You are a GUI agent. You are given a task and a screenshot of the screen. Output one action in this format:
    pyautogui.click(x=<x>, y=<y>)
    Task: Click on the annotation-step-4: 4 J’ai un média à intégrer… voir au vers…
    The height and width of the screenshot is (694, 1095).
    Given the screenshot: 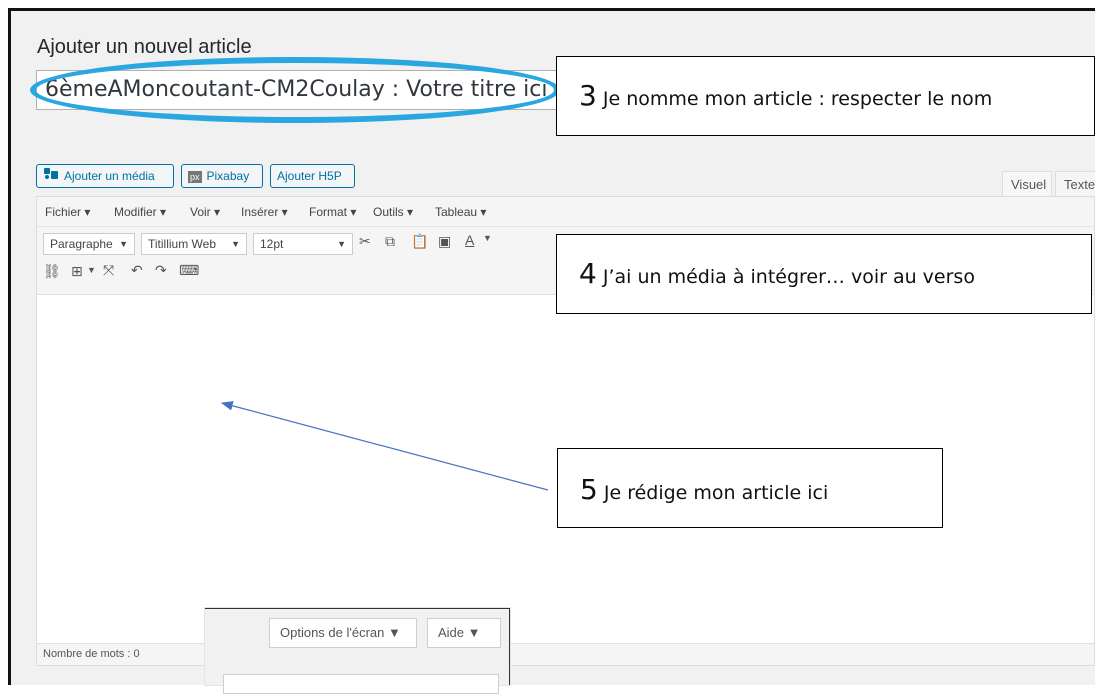 What is the action you would take?
    pyautogui.click(x=824, y=274)
    